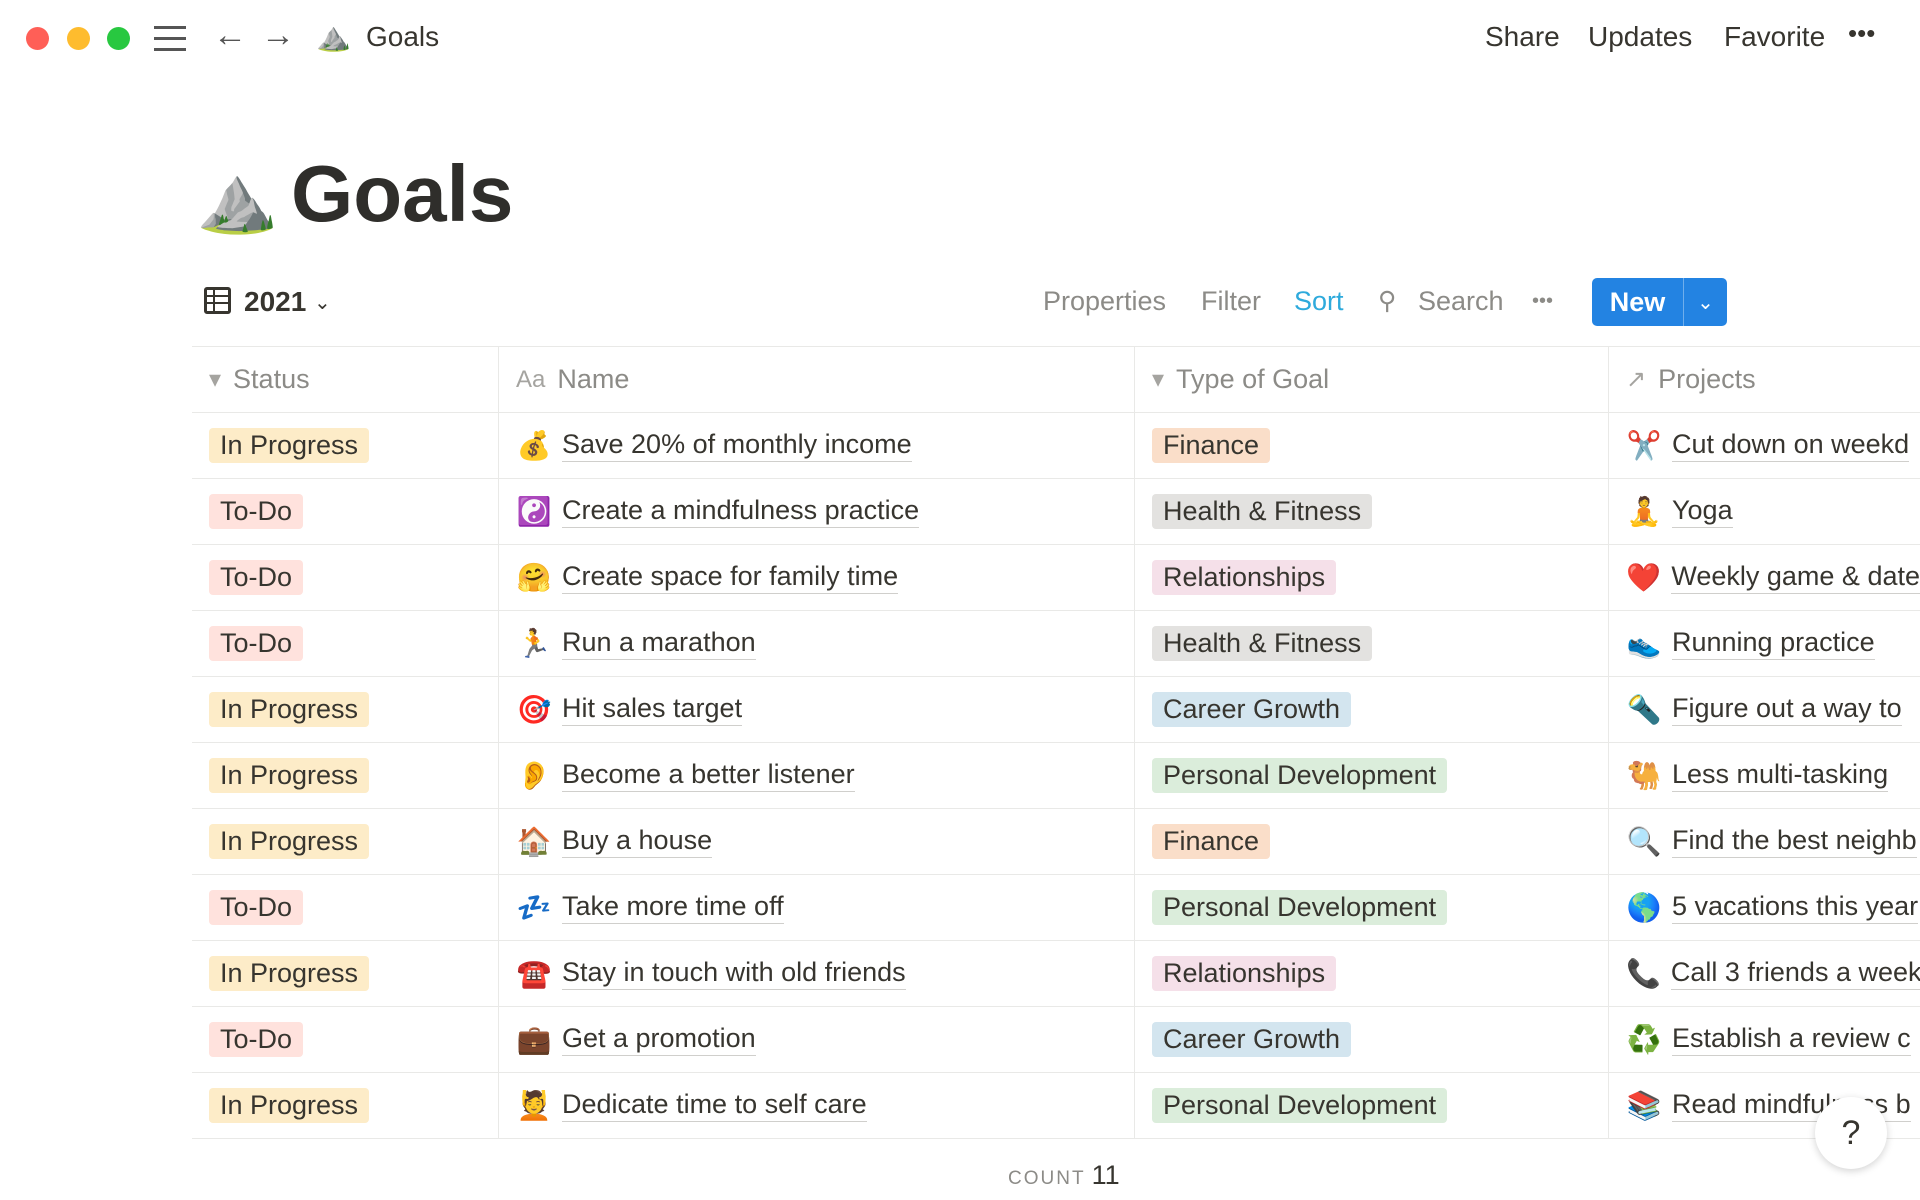 The image size is (1920, 1200). What do you see at coordinates (817, 907) in the screenshot?
I see `name-cell: 💤 Take more time off` at bounding box center [817, 907].